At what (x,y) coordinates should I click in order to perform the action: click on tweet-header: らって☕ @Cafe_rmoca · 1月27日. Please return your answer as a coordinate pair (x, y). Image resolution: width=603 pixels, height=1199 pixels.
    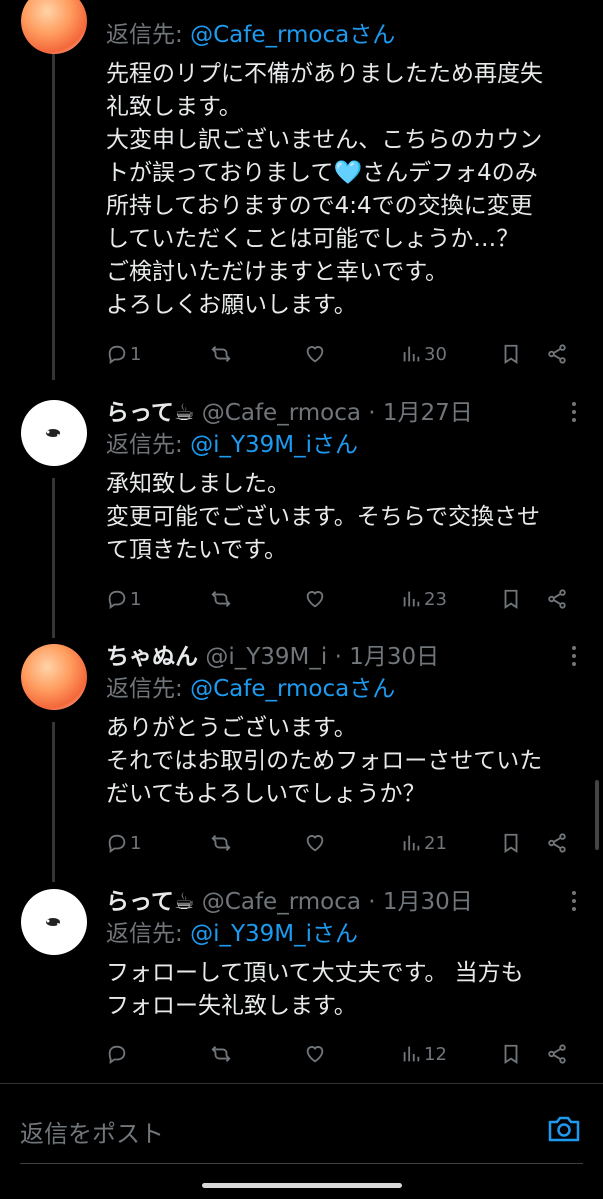
    Looking at the image, I should click on (346, 413).